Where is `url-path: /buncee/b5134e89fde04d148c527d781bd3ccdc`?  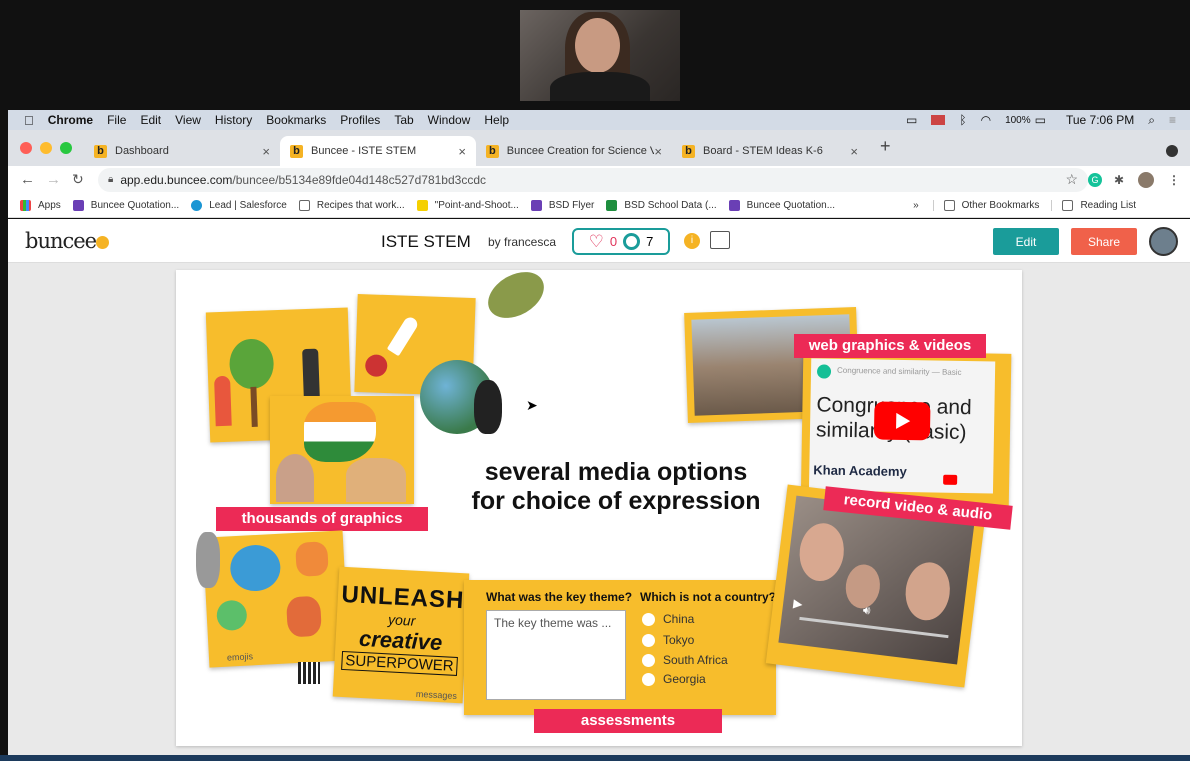 url-path: /buncee/b5134e89fde04d148c527d781bd3ccdc is located at coordinates (359, 179).